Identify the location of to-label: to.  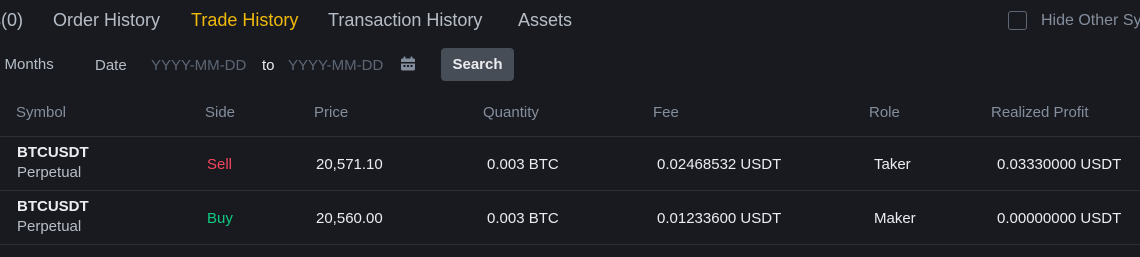
(268, 65).